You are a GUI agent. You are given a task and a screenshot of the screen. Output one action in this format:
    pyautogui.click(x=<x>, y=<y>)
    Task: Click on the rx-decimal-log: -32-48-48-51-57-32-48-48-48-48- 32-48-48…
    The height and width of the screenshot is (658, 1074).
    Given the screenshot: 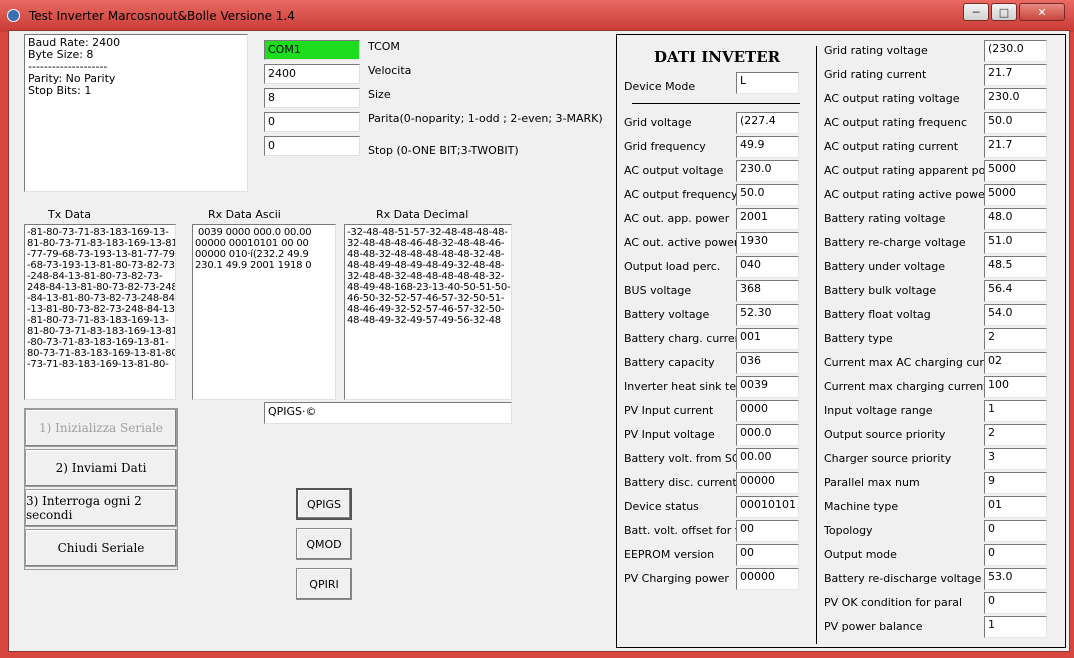 What is the action you would take?
    pyautogui.click(x=428, y=312)
    